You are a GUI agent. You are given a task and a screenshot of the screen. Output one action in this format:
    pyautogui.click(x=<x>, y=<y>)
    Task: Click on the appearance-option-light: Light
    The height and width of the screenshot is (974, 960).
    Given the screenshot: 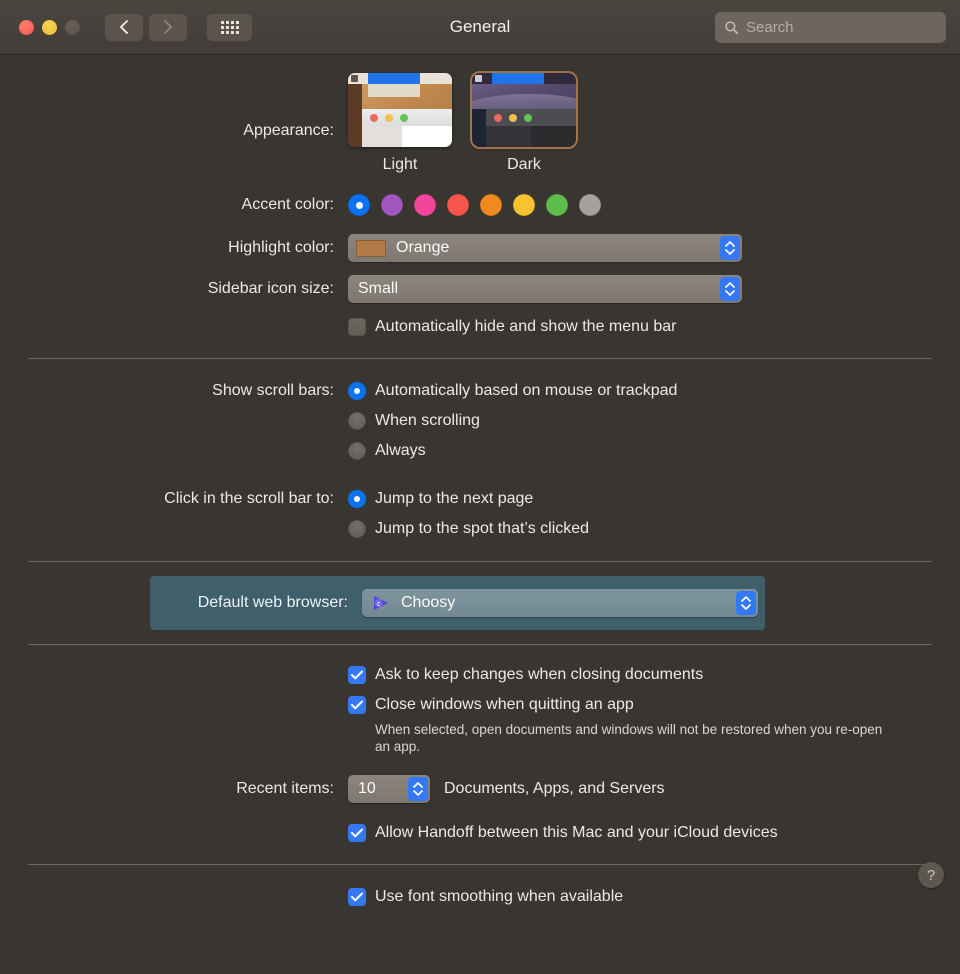 What is the action you would take?
    pyautogui.click(x=400, y=123)
    